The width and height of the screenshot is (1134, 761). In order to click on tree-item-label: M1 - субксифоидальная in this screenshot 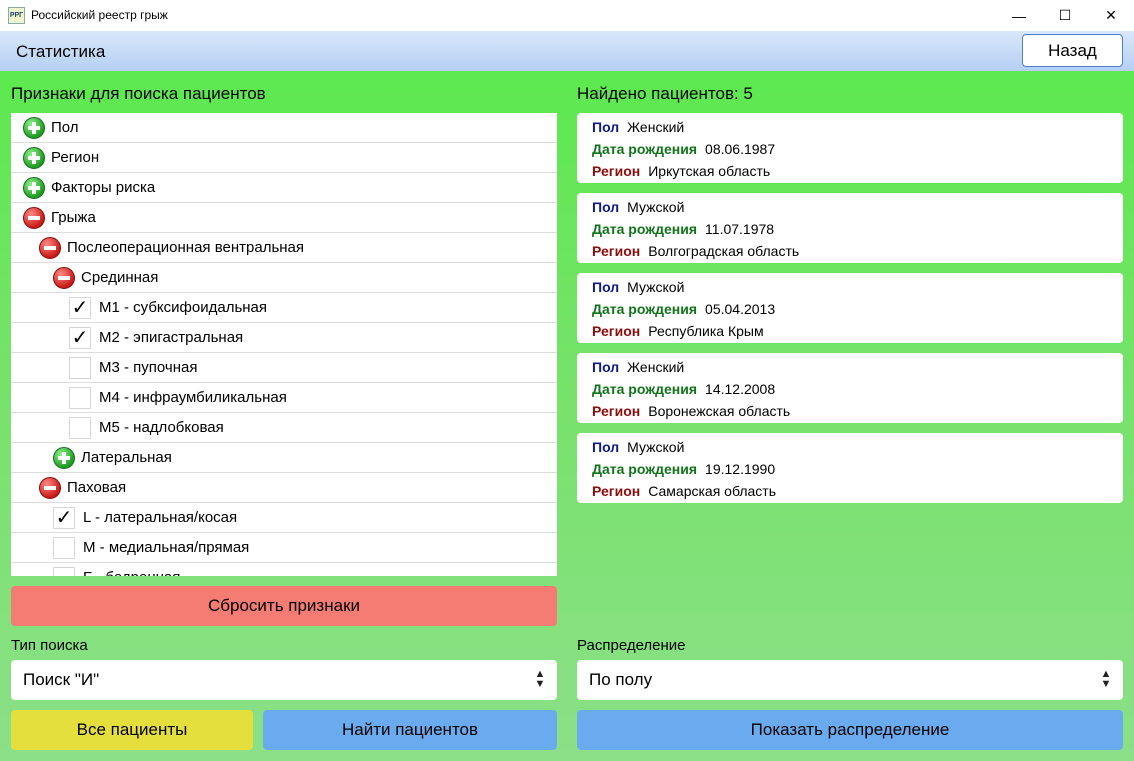, I will do `click(183, 307)`.